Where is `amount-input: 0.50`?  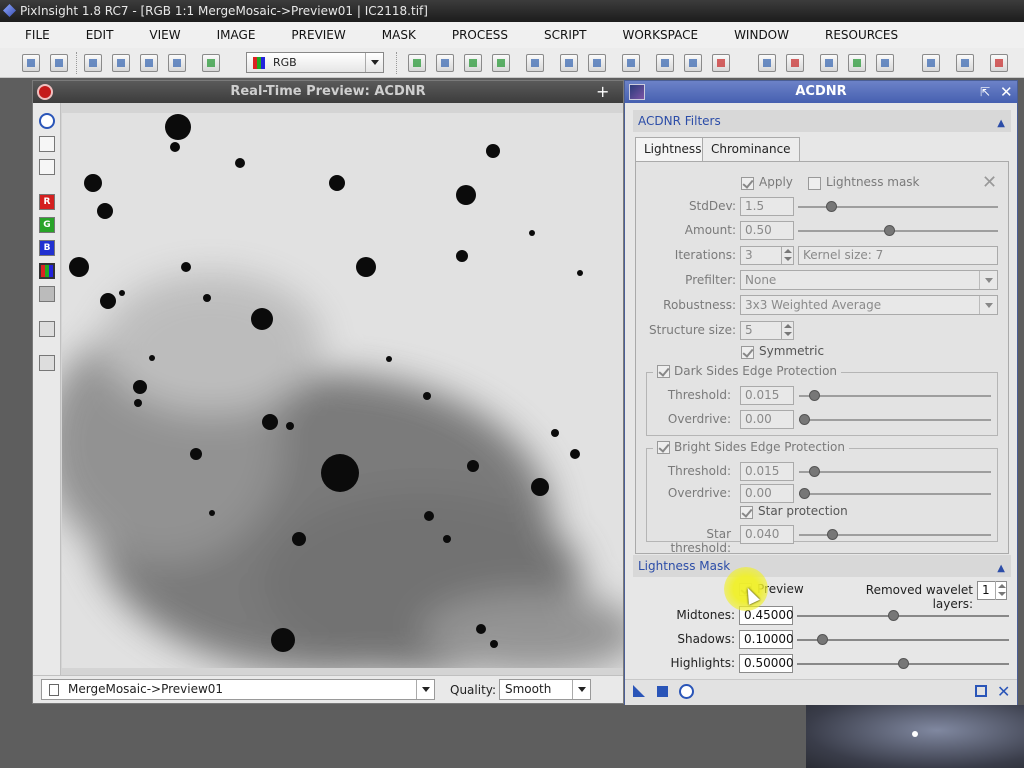
amount-input: 0.50 is located at coordinates (767, 230).